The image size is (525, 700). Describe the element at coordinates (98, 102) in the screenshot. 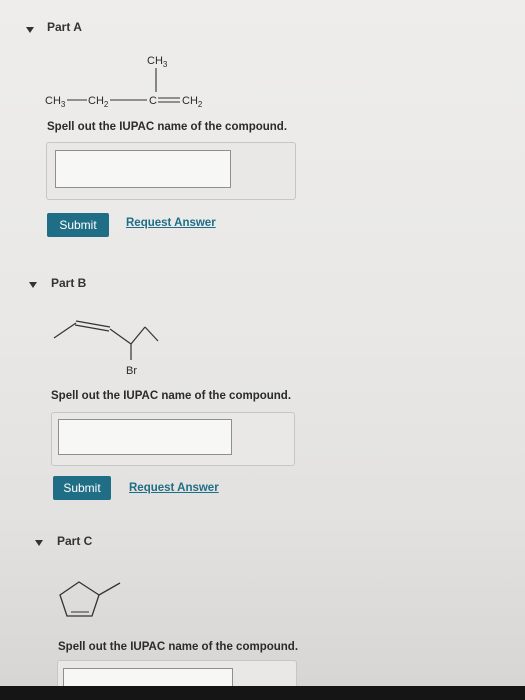

I see `chain-ch2: CH2` at that location.